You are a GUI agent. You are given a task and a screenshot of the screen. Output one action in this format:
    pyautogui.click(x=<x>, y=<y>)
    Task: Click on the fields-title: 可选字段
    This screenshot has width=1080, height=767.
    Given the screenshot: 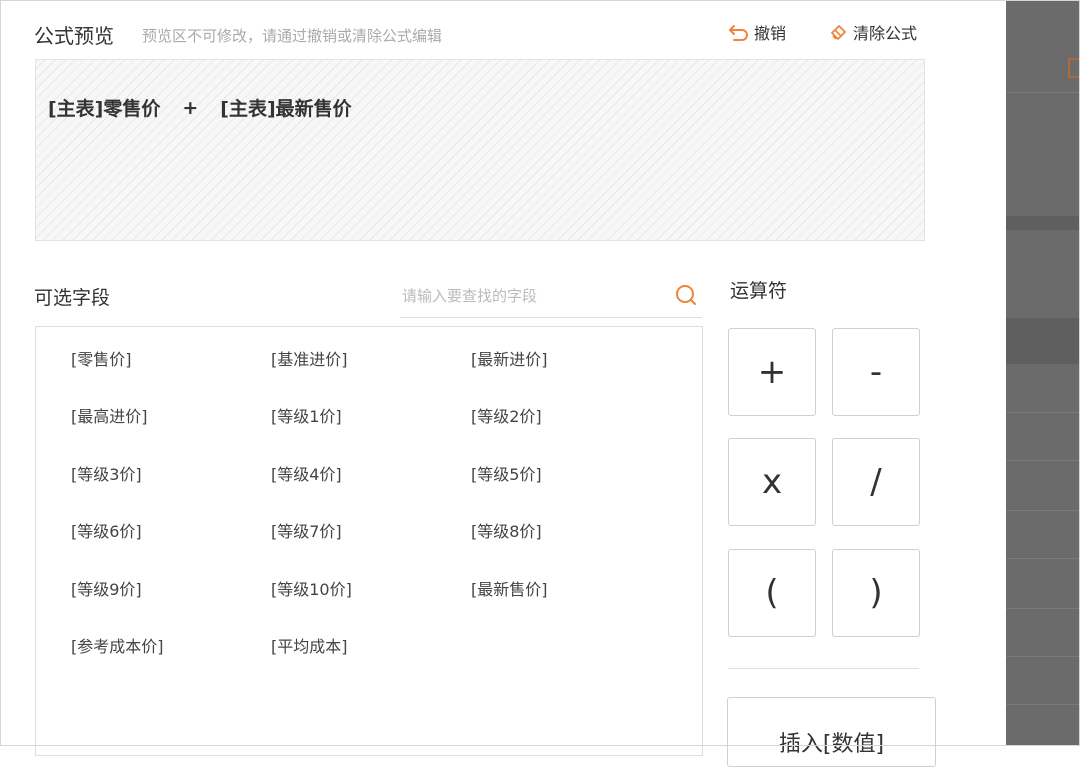 What is the action you would take?
    pyautogui.click(x=72, y=298)
    